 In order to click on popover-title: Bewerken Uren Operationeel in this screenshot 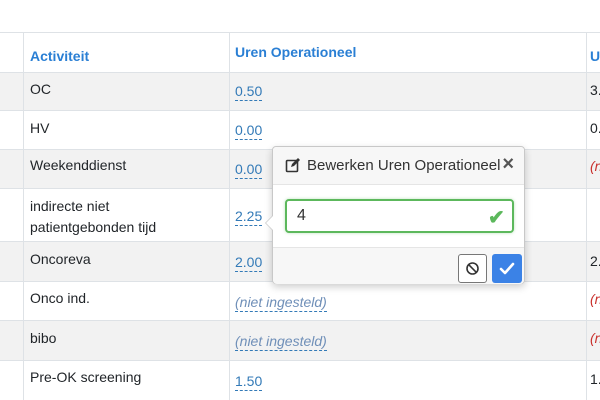, I will do `click(404, 165)`.